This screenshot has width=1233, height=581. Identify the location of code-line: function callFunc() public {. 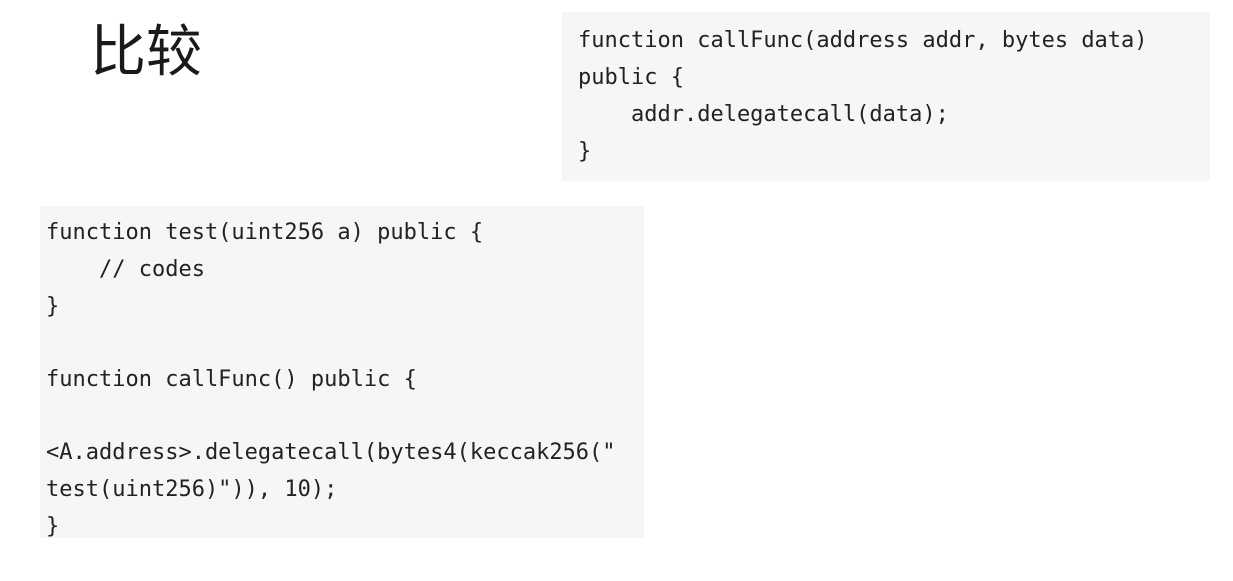
(231, 379).